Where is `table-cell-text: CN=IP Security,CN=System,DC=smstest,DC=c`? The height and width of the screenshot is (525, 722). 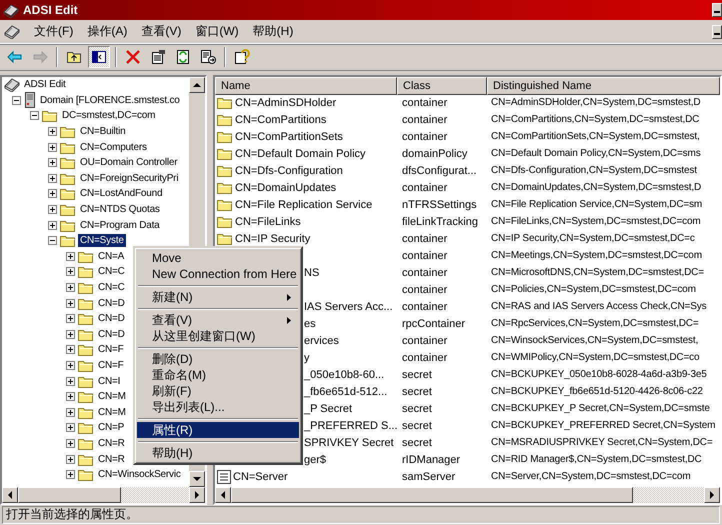
table-cell-text: CN=IP Security,CN=System,DC=smstest,DC=c is located at coordinates (593, 238).